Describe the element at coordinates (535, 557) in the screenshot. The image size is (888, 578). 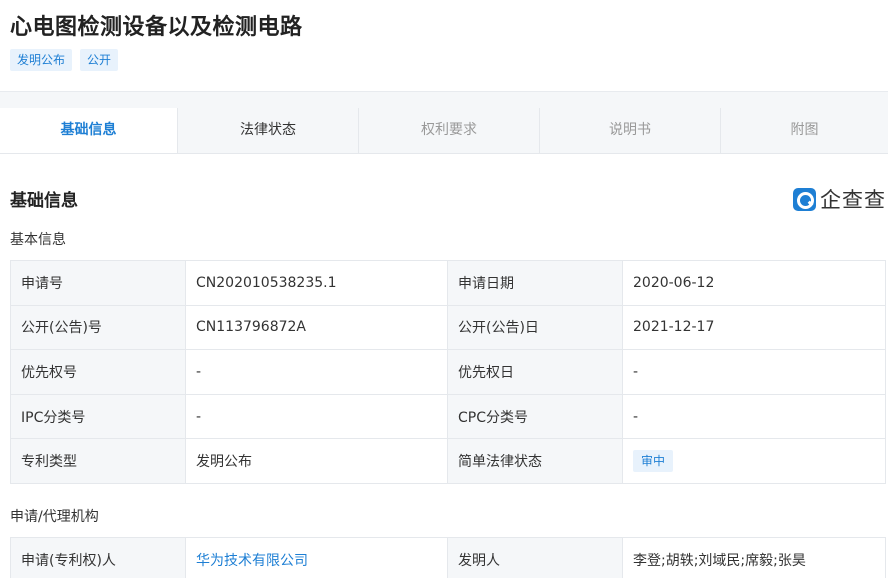
I see `field-label: 发明人` at that location.